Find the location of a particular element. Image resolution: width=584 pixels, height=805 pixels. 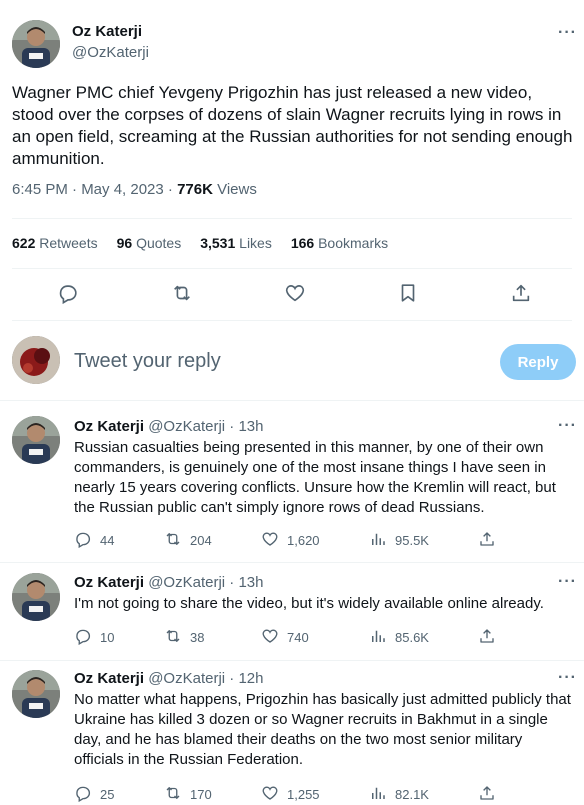

retweet-count: 38 is located at coordinates (184, 637).